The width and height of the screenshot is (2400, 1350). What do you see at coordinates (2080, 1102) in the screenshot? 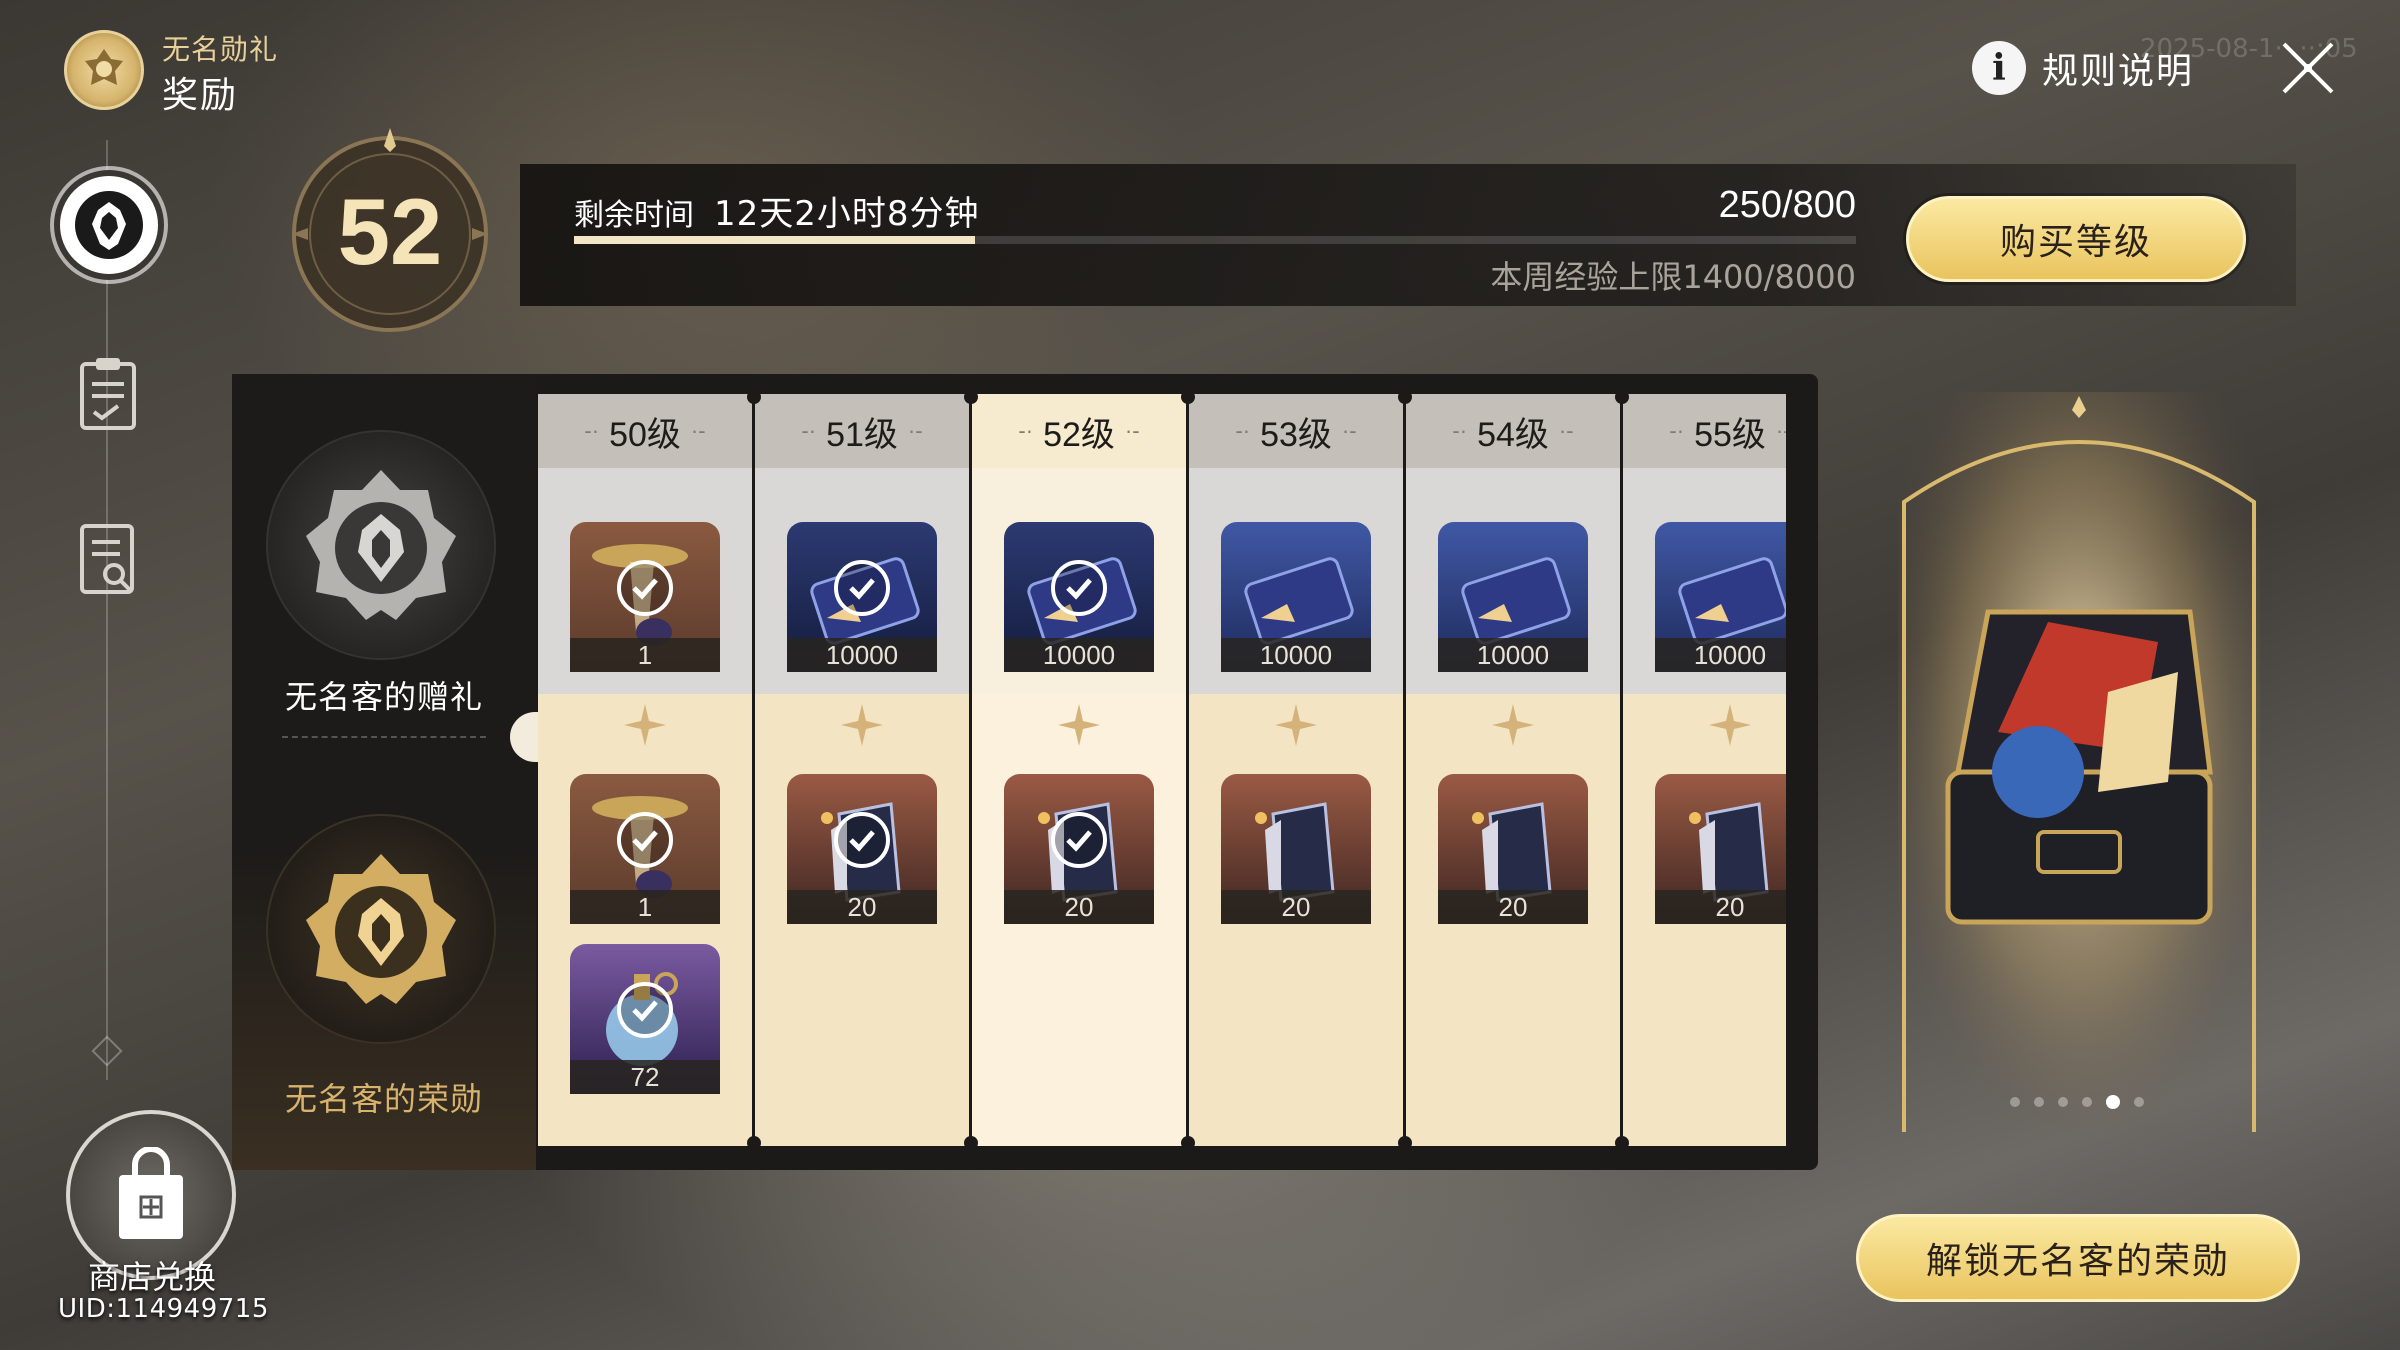
I see `showcase-pagination` at bounding box center [2080, 1102].